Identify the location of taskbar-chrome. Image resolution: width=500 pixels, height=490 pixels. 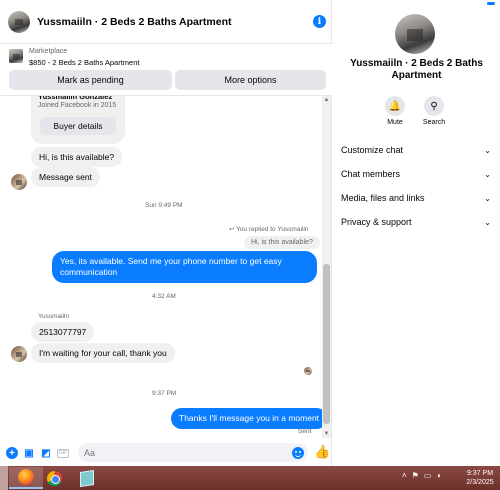
(54, 478).